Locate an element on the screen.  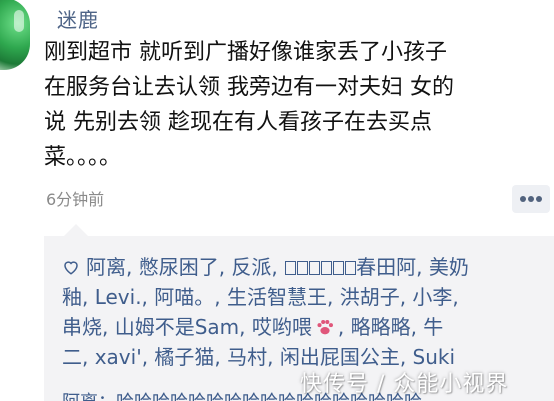
ellipsis-icon is located at coordinates (523, 199).